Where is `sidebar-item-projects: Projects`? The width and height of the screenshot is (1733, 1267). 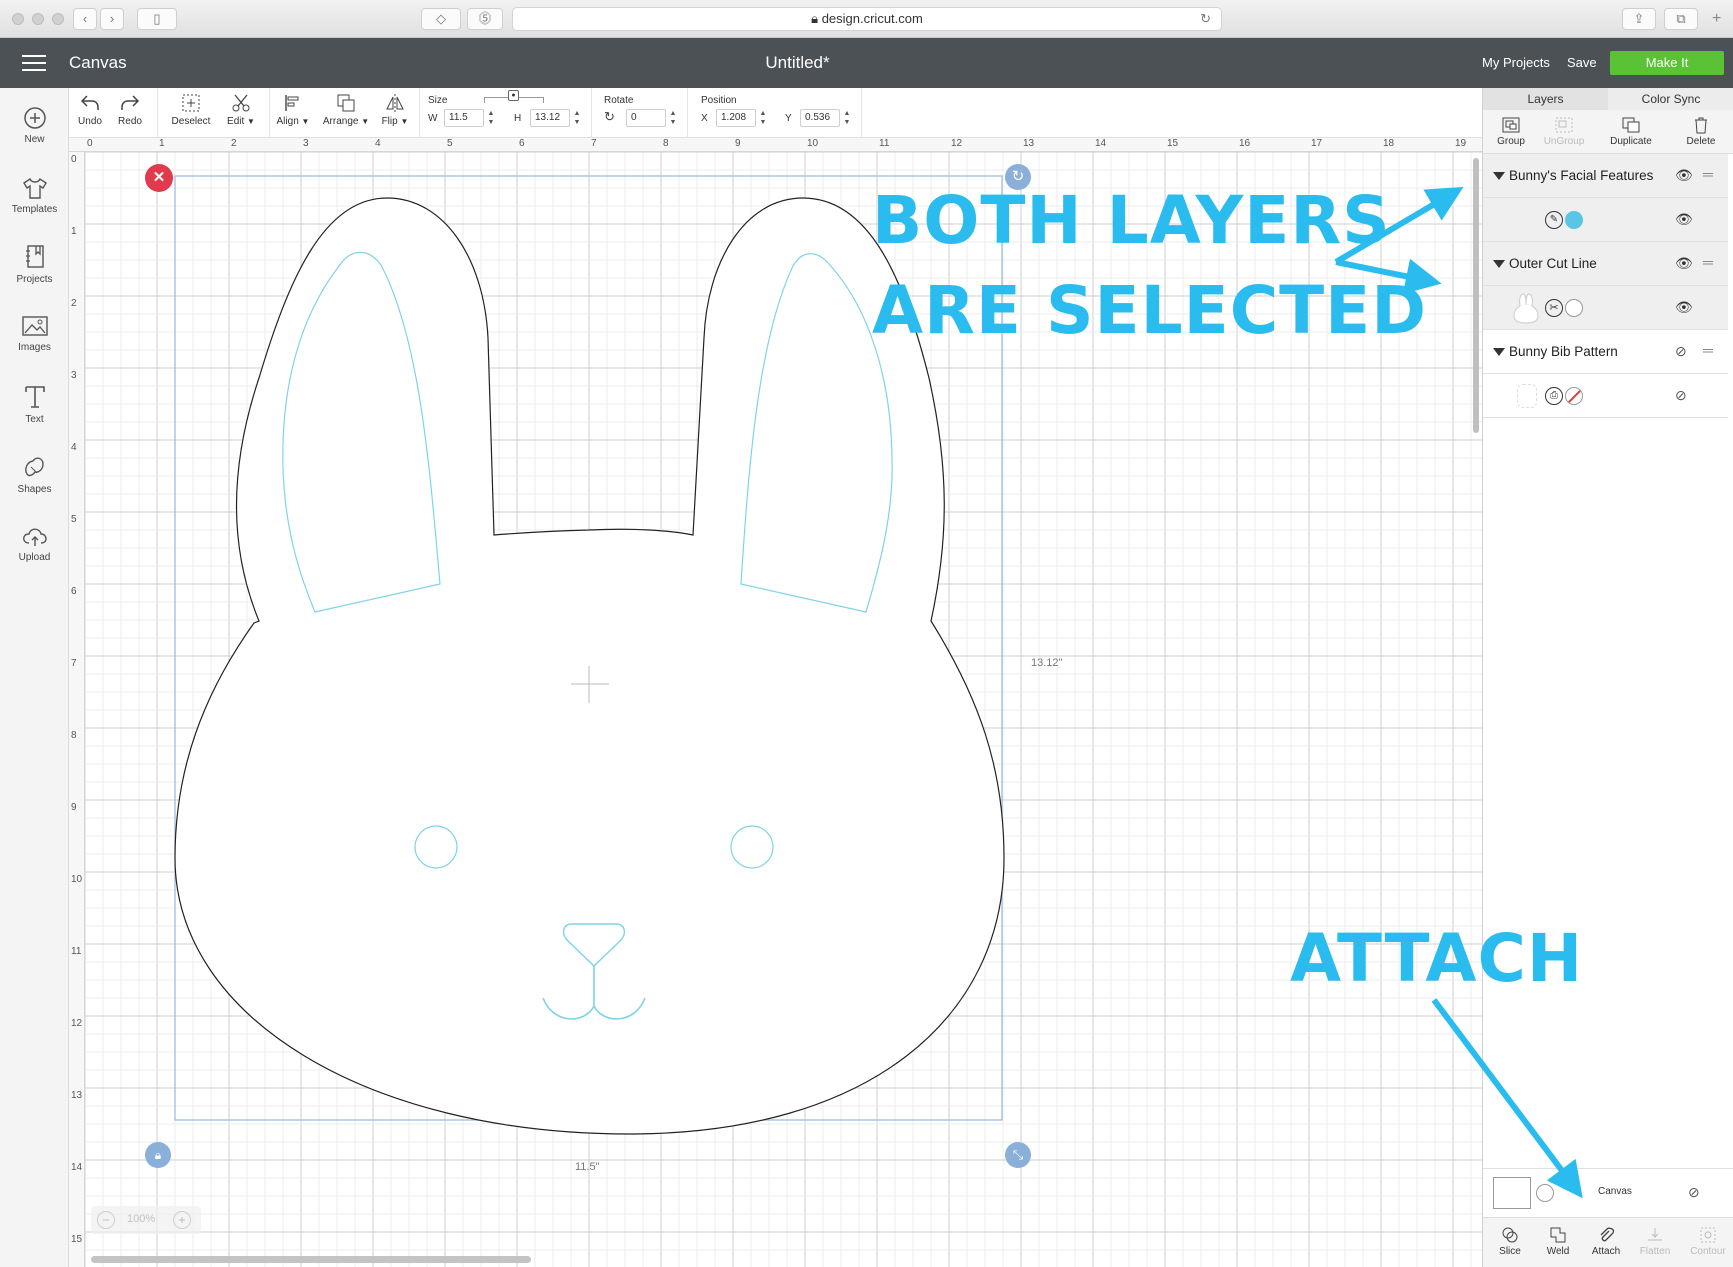 sidebar-item-projects: Projects is located at coordinates (34, 264).